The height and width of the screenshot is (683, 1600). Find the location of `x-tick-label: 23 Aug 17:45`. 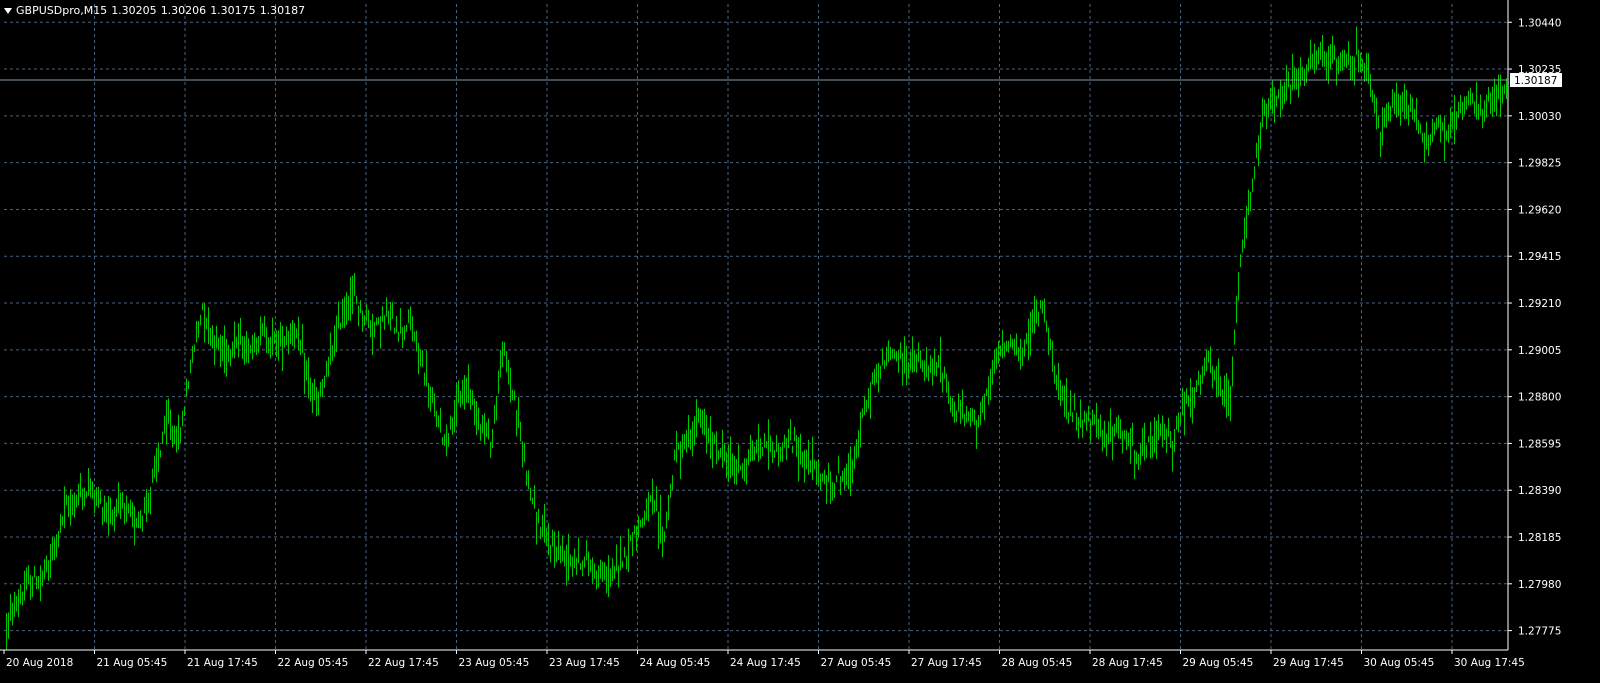

x-tick-label: 23 Aug 17:45 is located at coordinates (584, 663).